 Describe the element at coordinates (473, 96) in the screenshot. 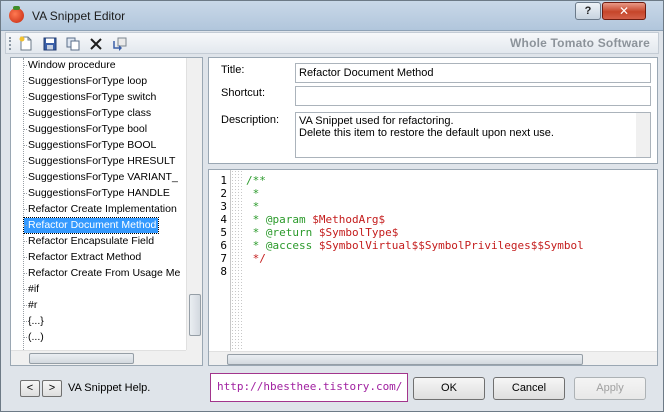

I see `shortcut-input` at that location.